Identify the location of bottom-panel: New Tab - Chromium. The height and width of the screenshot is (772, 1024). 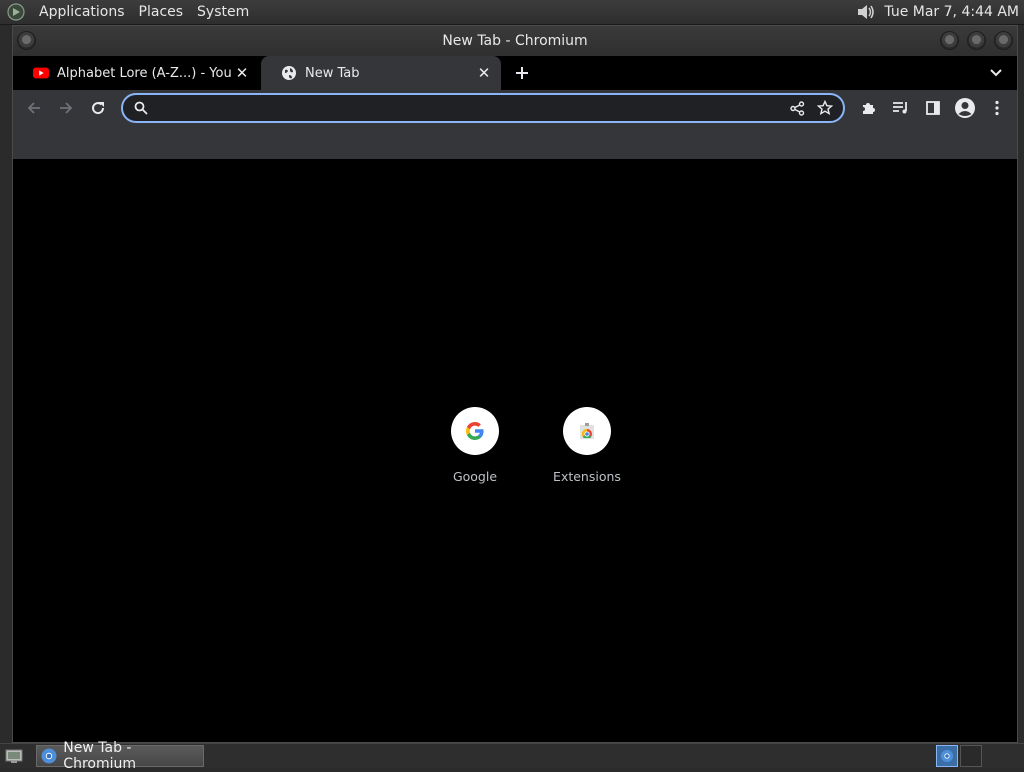
(512, 756).